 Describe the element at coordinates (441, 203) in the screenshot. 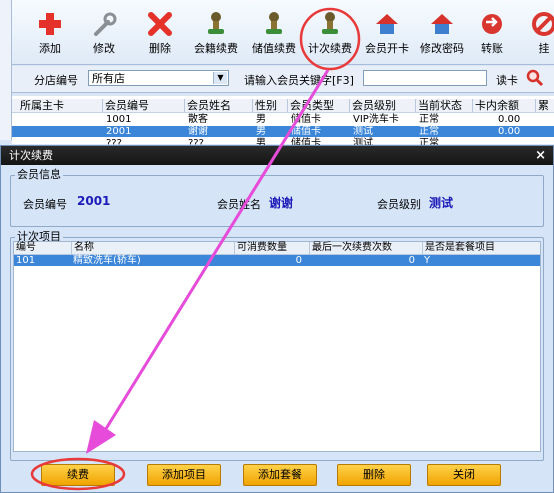

I see `member-level-value: 测试` at that location.